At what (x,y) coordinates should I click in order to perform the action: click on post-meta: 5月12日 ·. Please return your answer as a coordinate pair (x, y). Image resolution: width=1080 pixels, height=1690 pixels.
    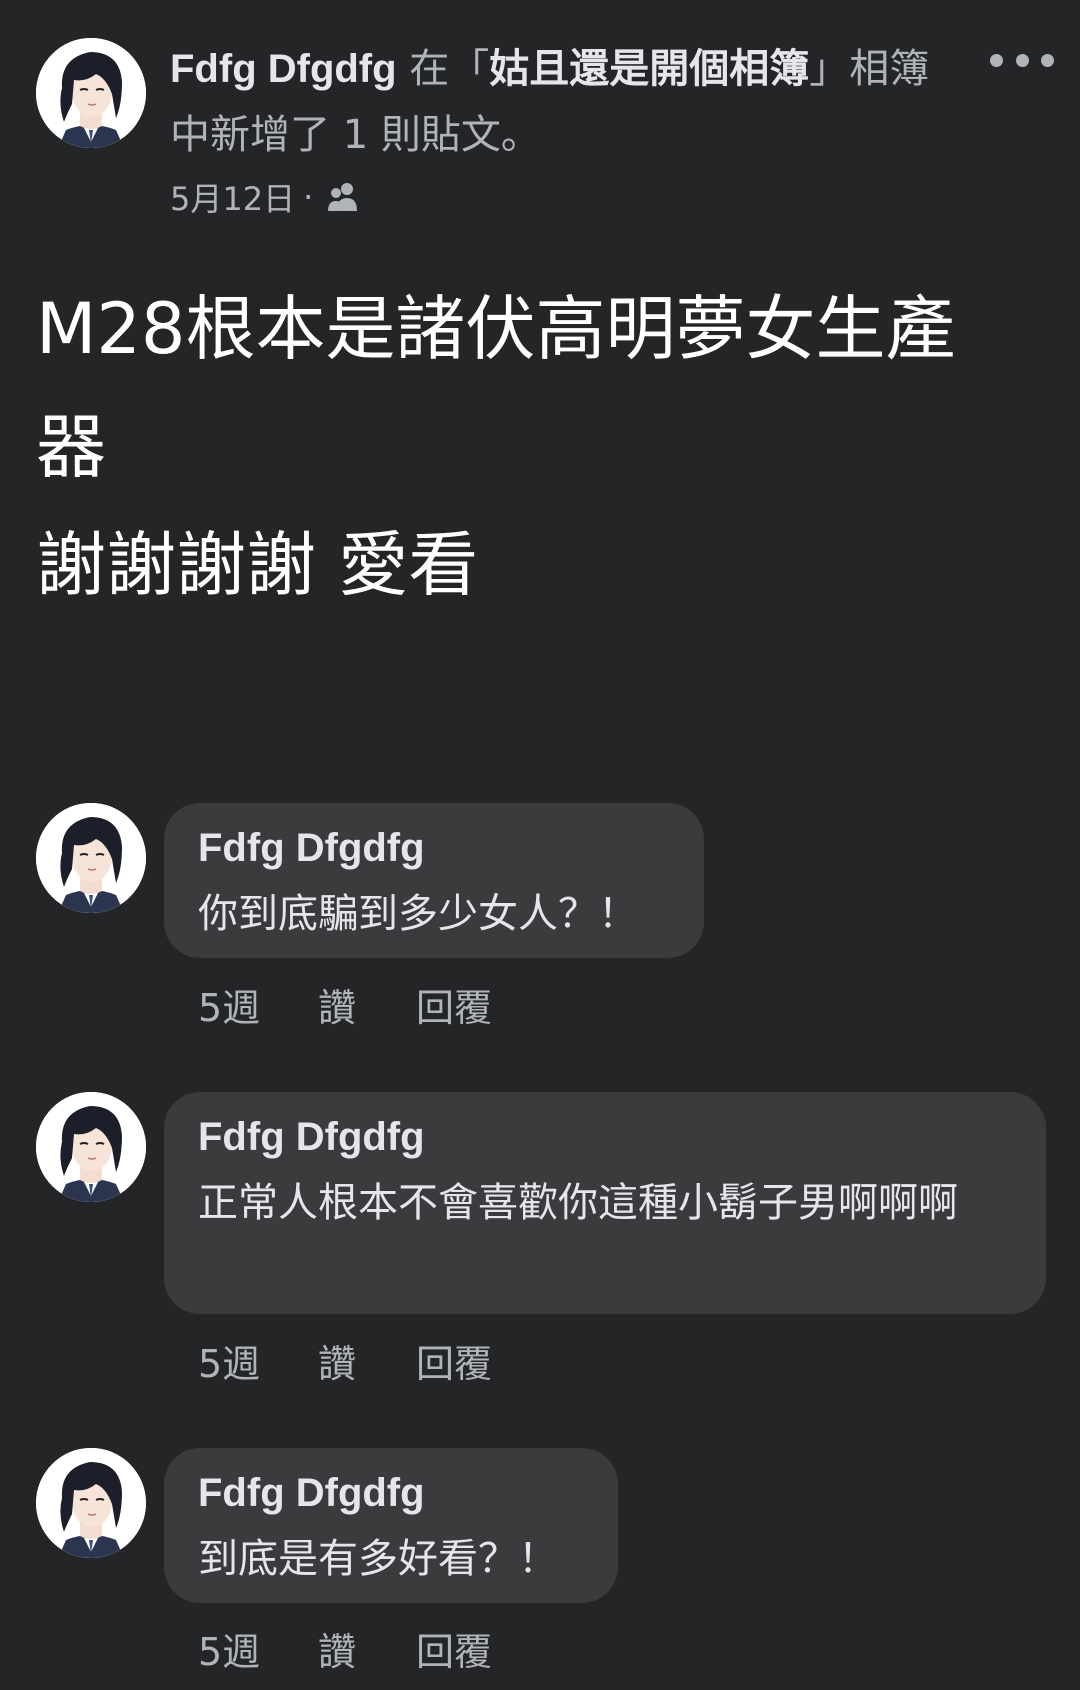
    Looking at the image, I should click on (265, 197).